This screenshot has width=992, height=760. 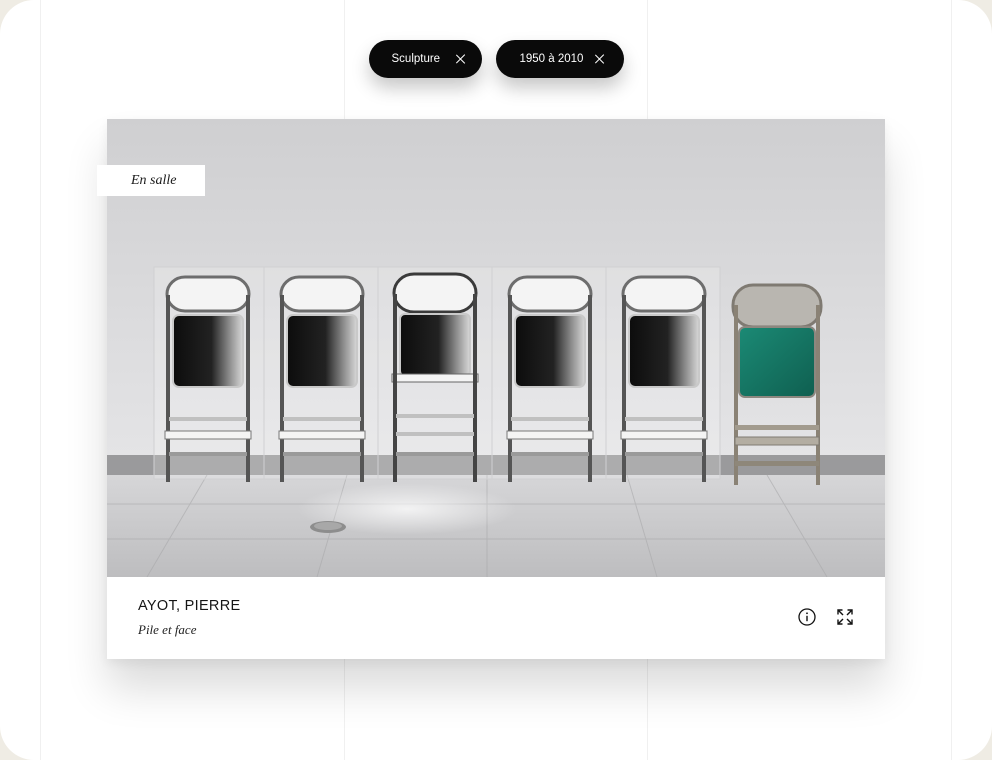 I want to click on filter-chip-label: Sculpture, so click(x=416, y=59).